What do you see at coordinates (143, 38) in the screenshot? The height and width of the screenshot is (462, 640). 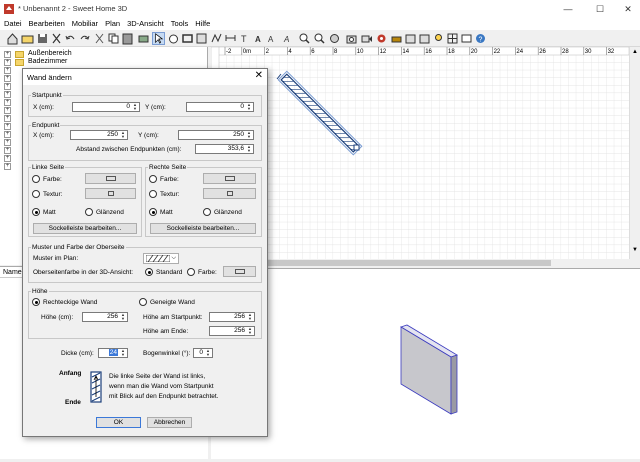 I see `add-furniture-icon` at bounding box center [143, 38].